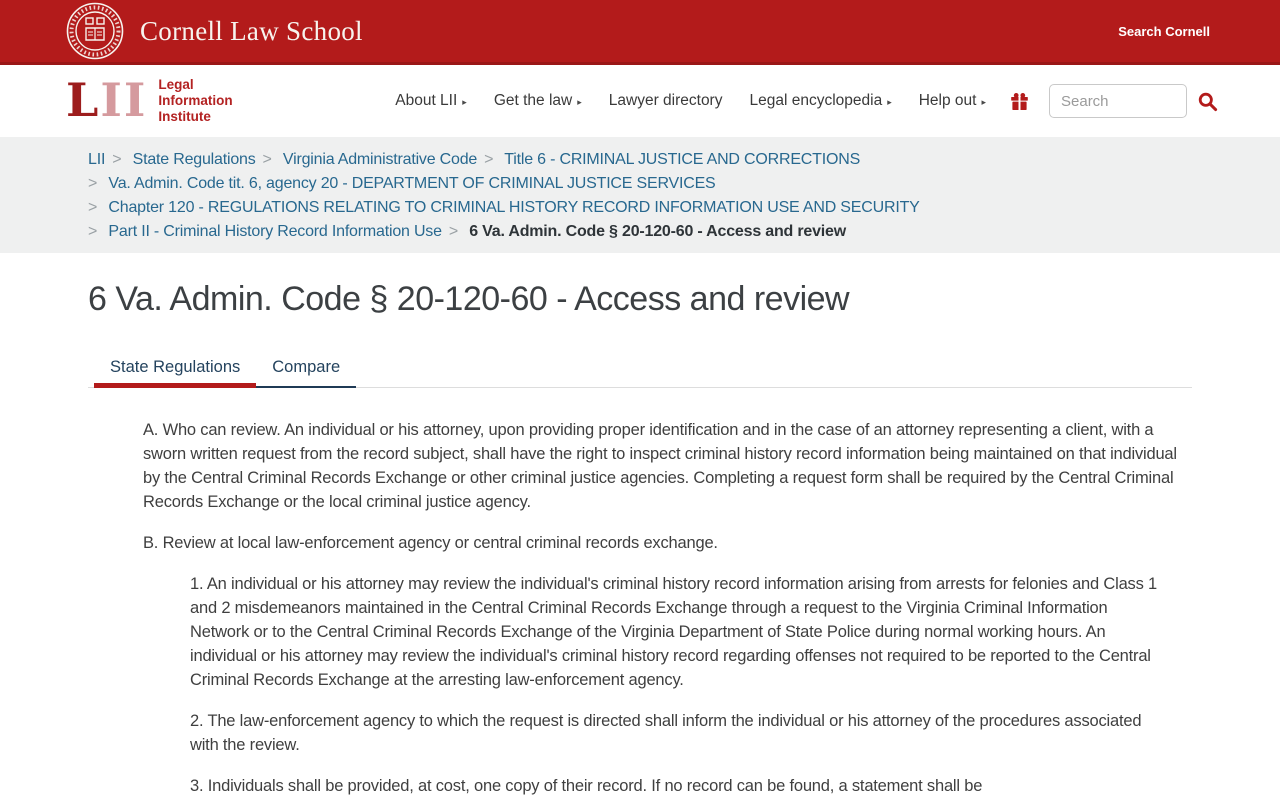 The height and width of the screenshot is (800, 1280). What do you see at coordinates (149, 101) in the screenshot?
I see `lii-logo-link: LII Legal Information Institute` at bounding box center [149, 101].